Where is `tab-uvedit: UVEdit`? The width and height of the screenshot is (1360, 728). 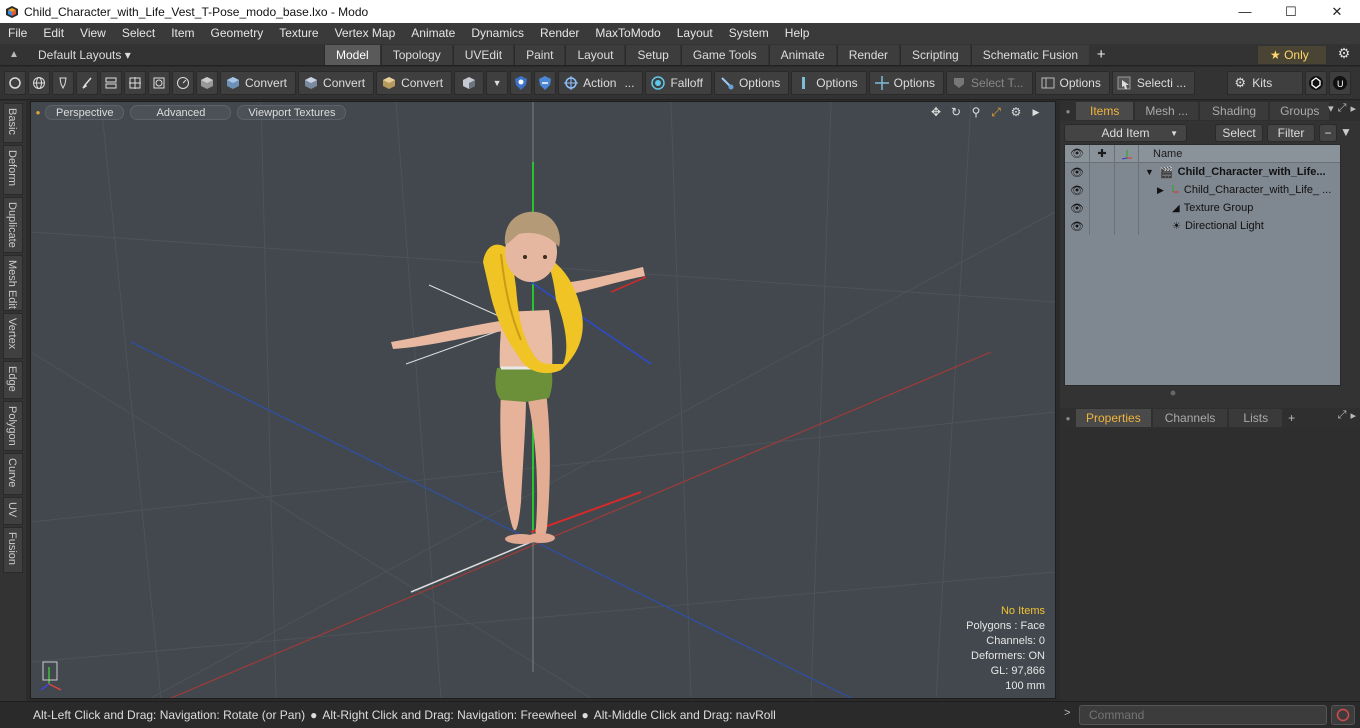
tab-uvedit: UVEdit is located at coordinates (483, 54).